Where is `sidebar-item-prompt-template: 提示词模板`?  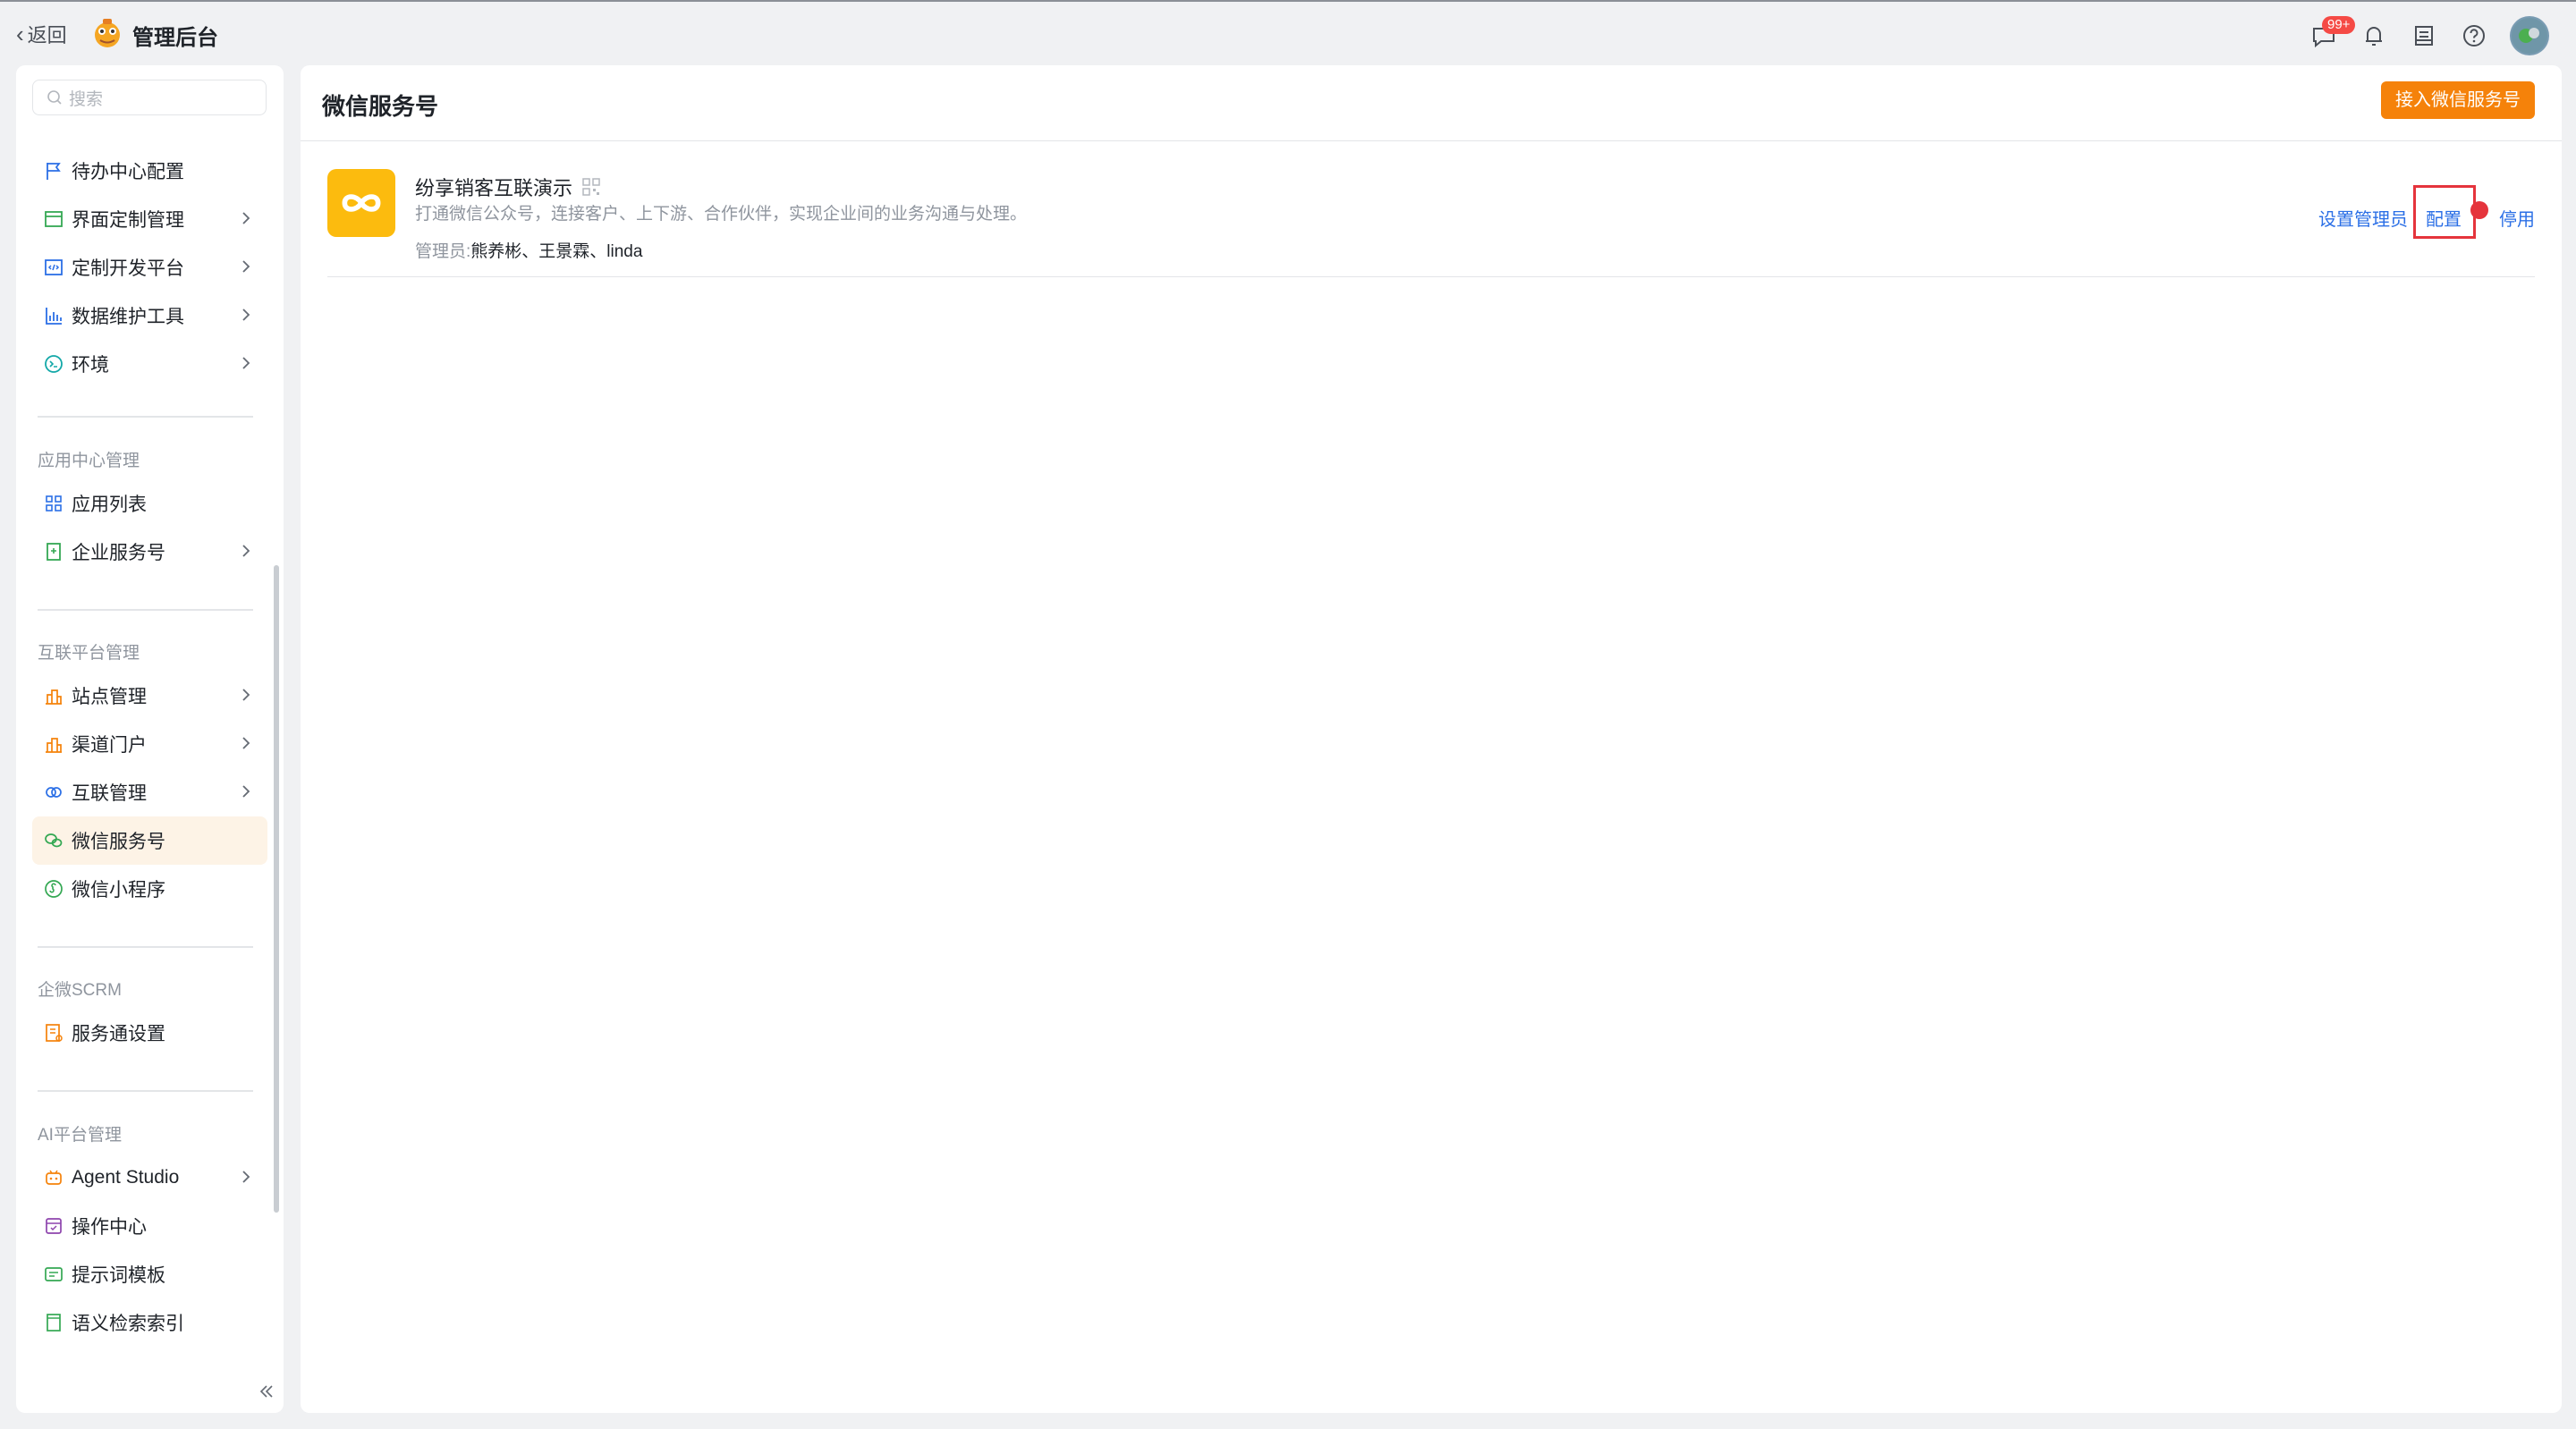
sidebar-item-prompt-template: 提示词模板 is located at coordinates (149, 1274).